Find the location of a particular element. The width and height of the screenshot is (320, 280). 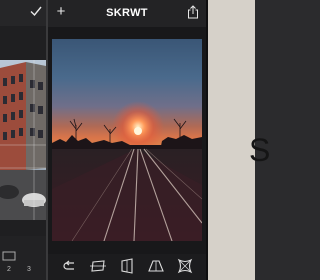

left-building-photo is located at coordinates (23, 140).